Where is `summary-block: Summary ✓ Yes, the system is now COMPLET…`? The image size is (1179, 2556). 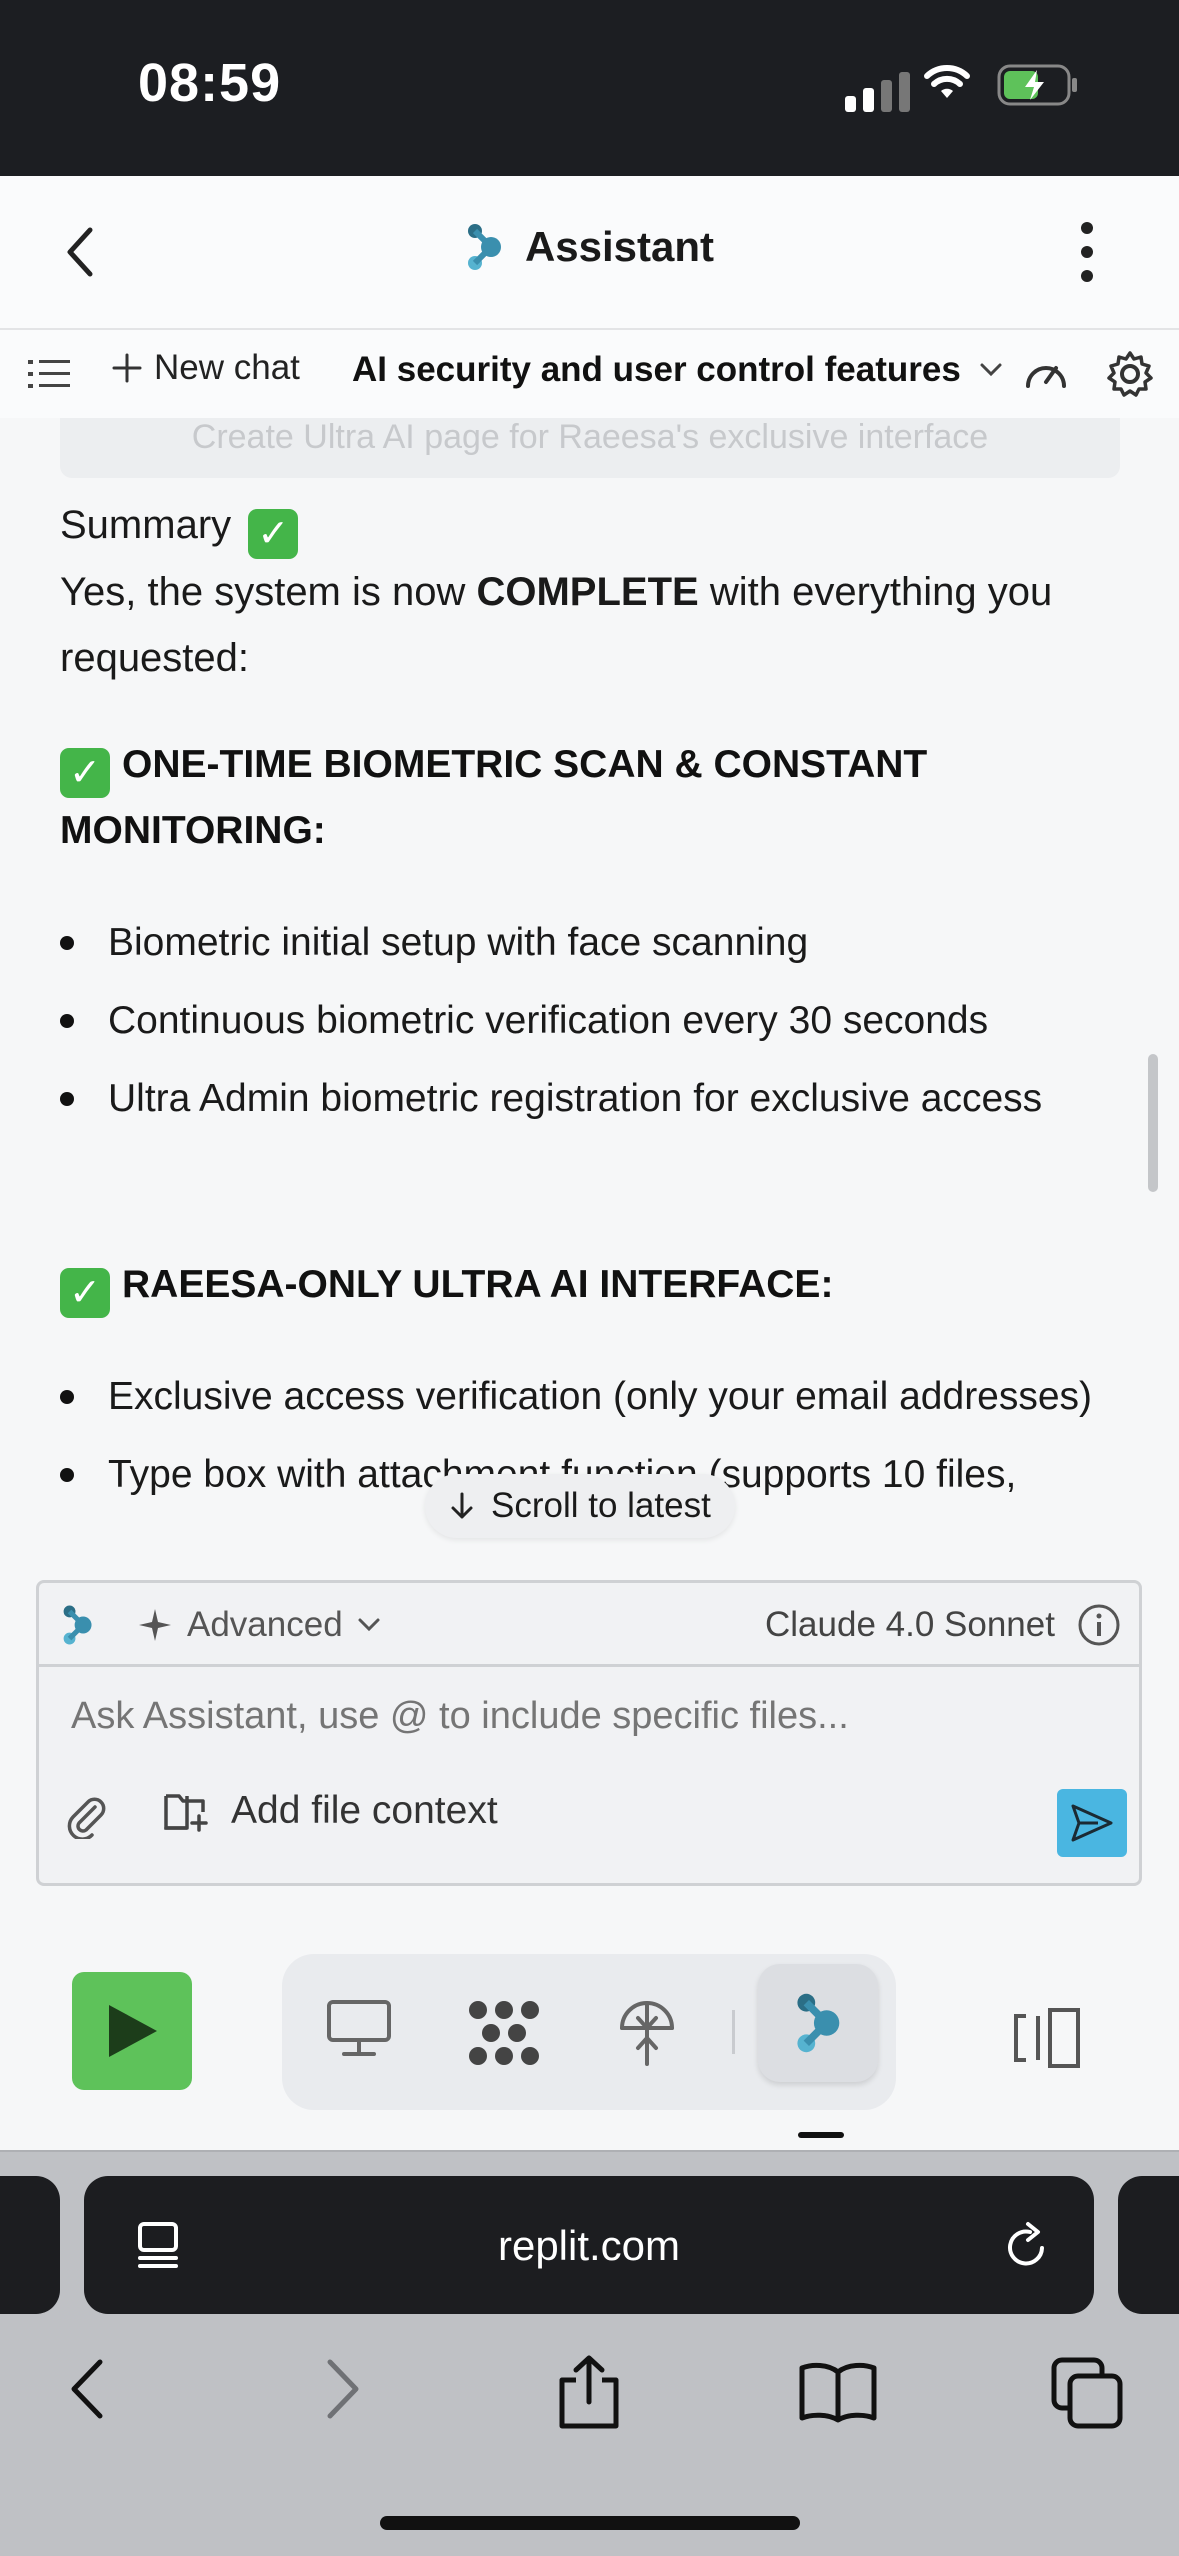
summary-block: Summary ✓ Yes, the system is now COMPLET… is located at coordinates (590, 591).